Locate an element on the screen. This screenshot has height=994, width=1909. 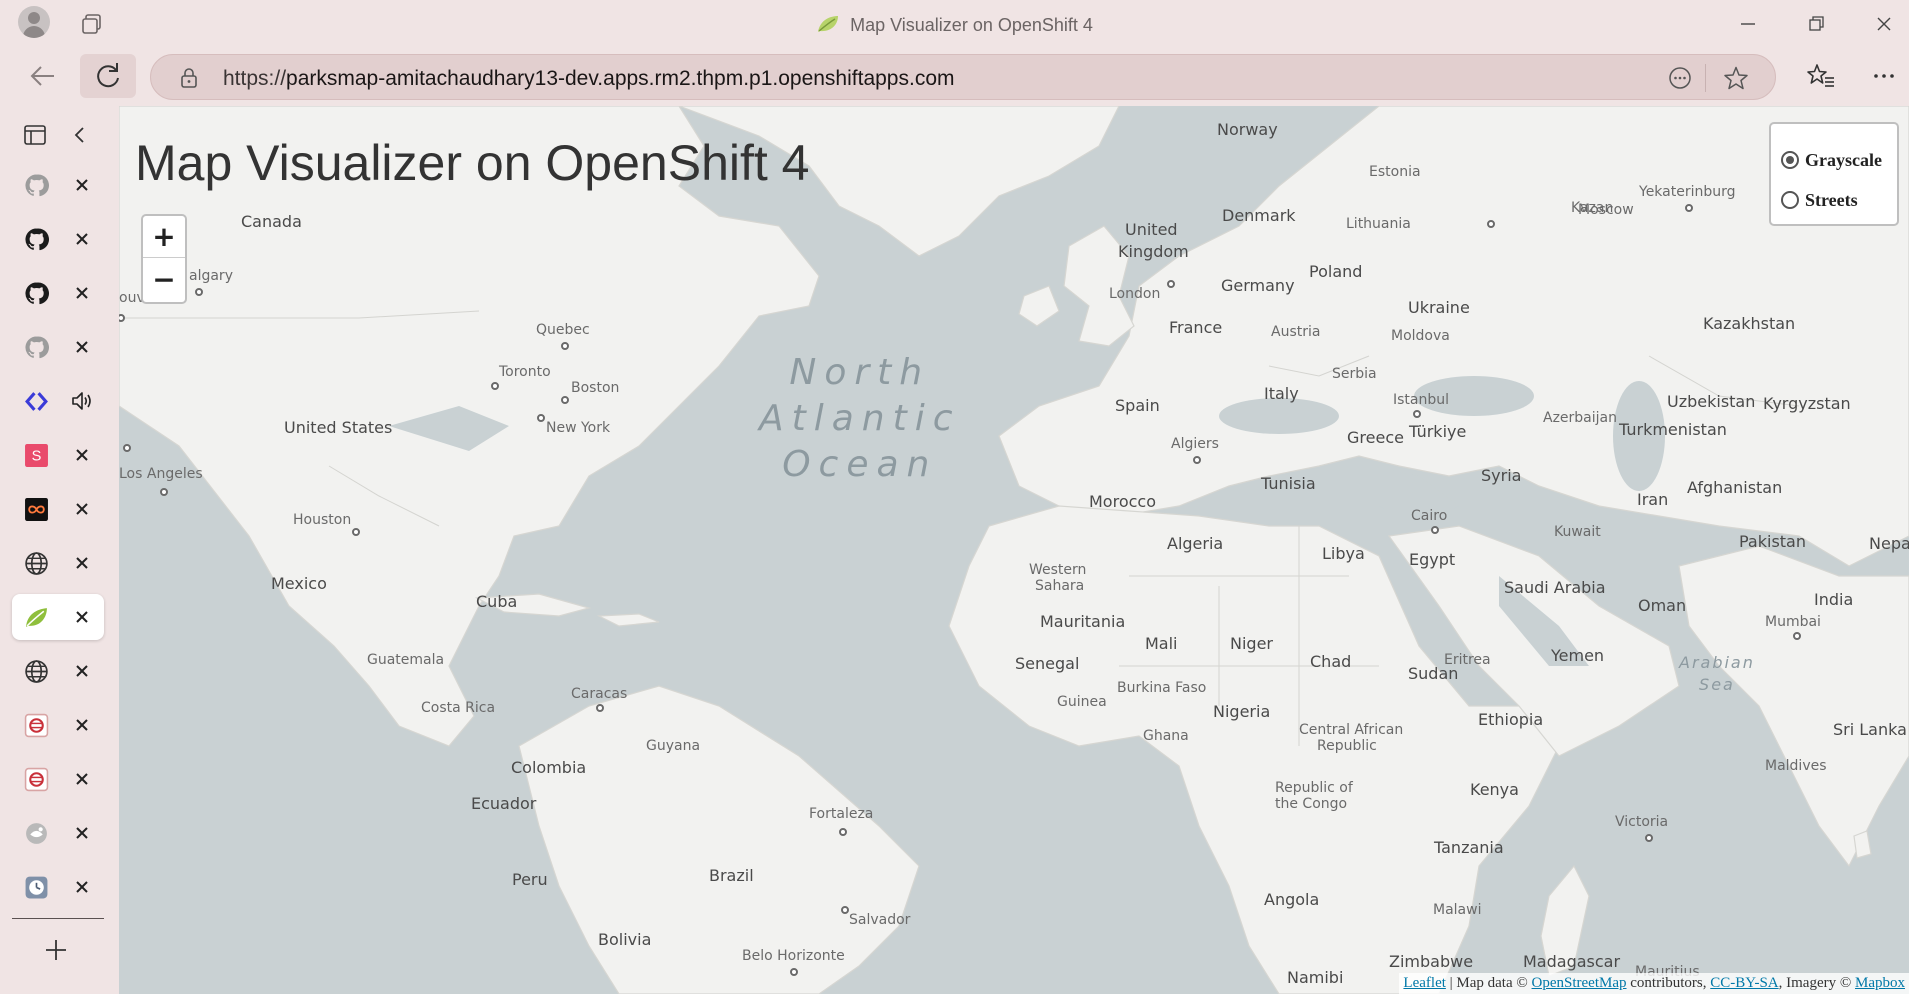
map-label: Norway is located at coordinates (1247, 129).